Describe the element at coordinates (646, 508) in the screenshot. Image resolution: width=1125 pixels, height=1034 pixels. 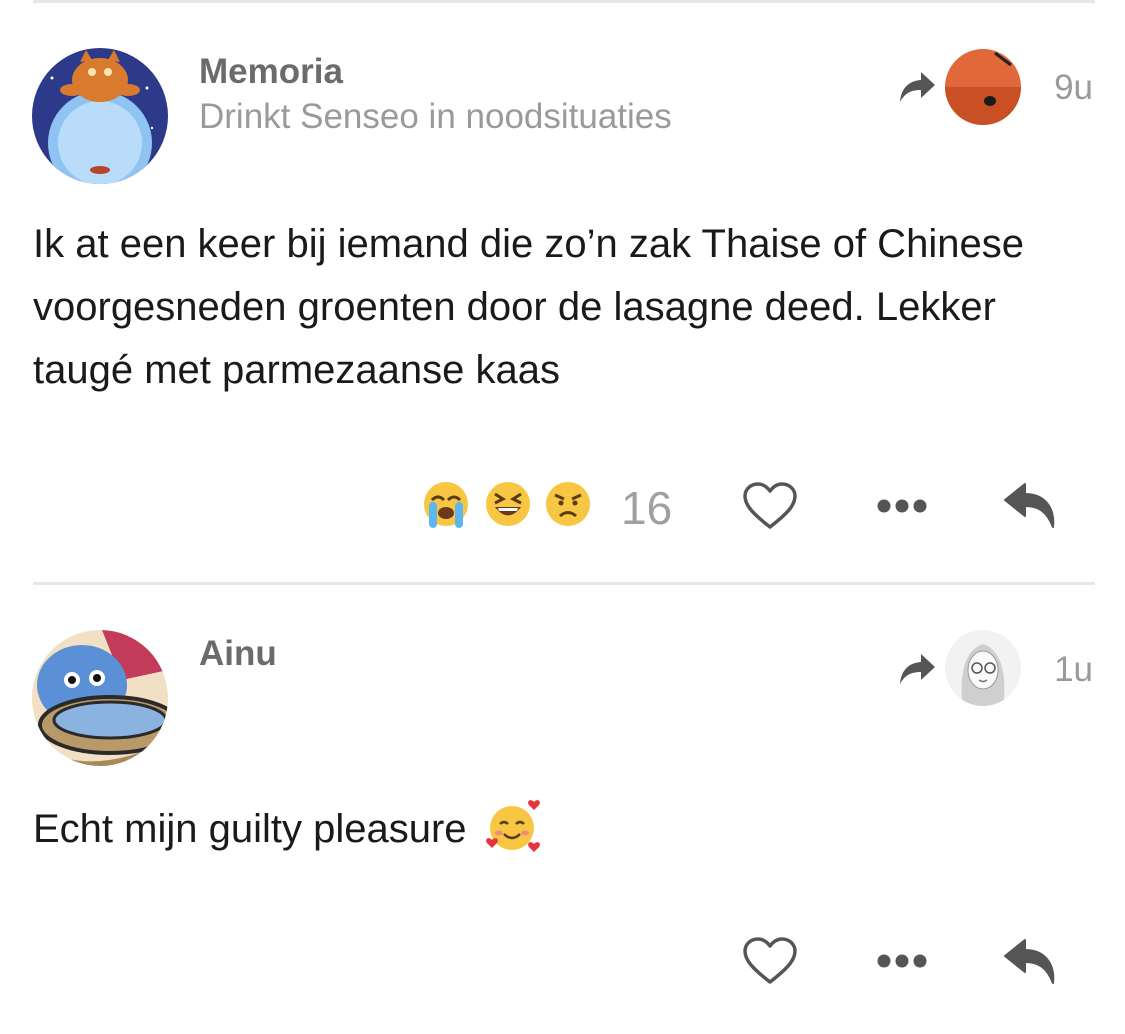
I see `reaction-count: 16` at that location.